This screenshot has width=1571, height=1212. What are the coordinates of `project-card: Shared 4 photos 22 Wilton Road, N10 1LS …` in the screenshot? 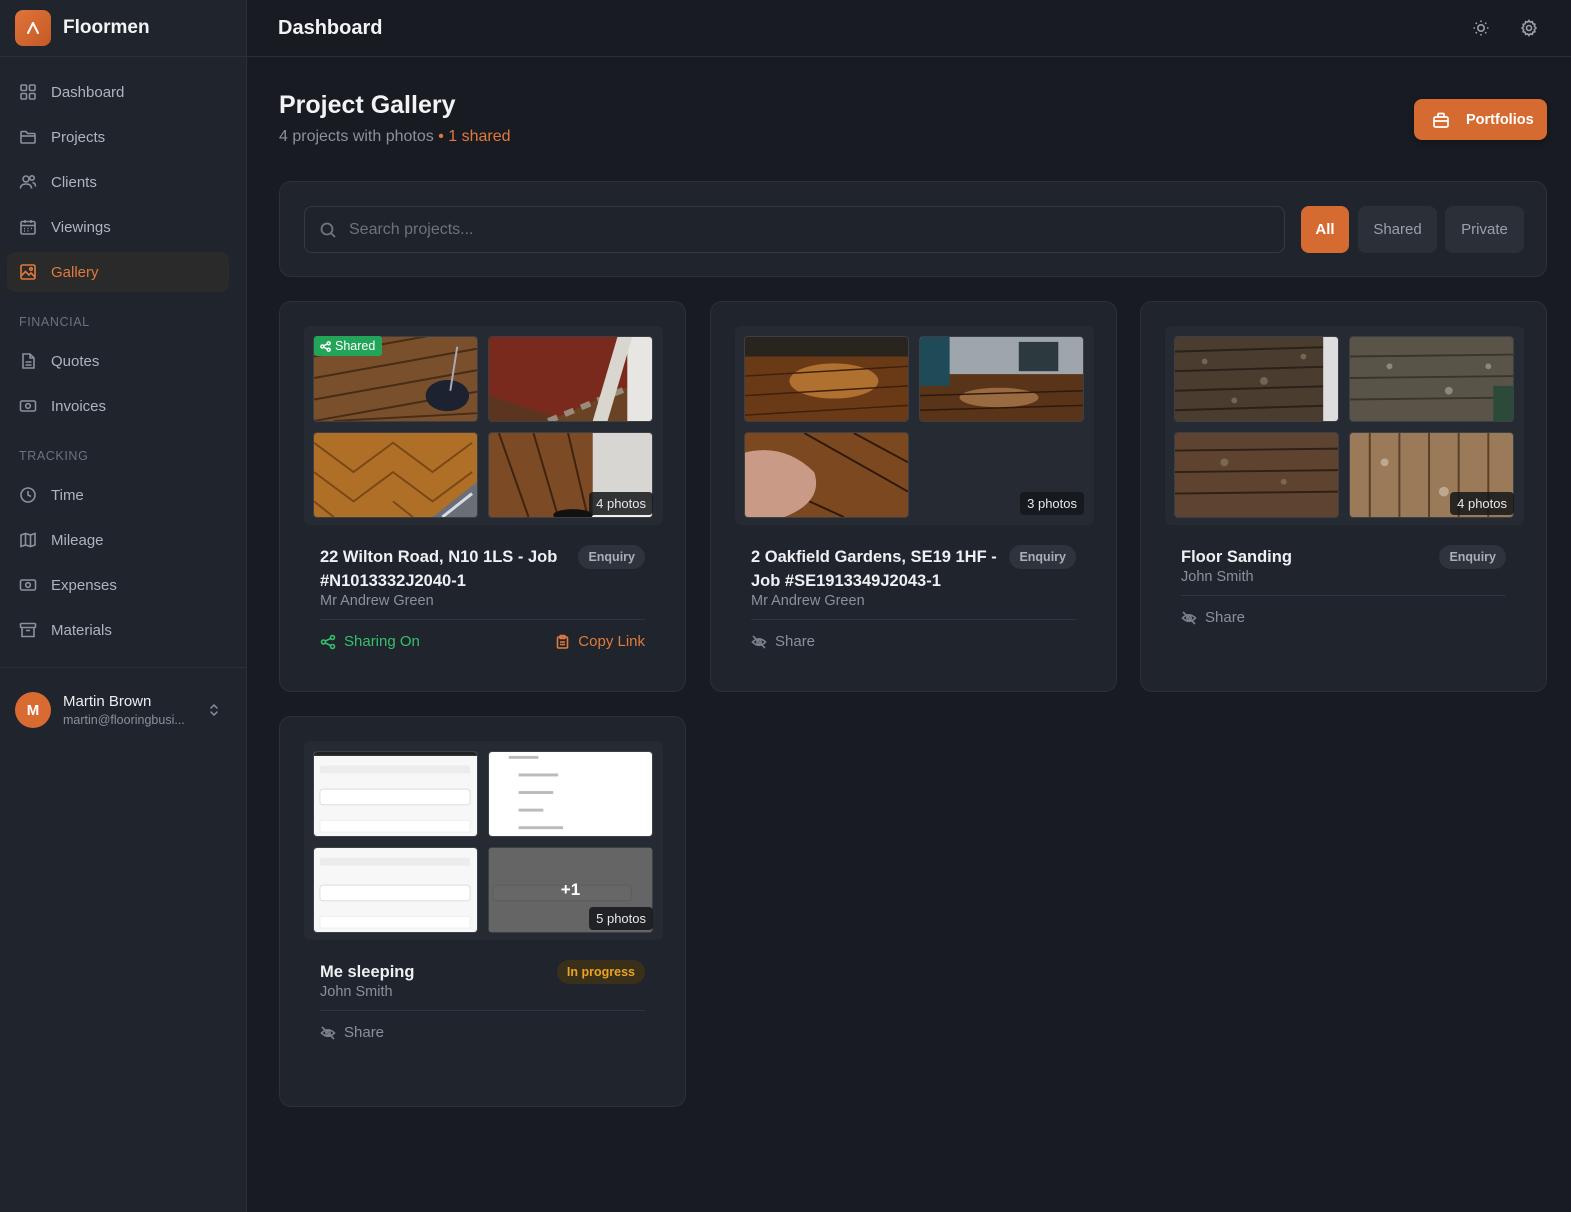 It's located at (482, 496).